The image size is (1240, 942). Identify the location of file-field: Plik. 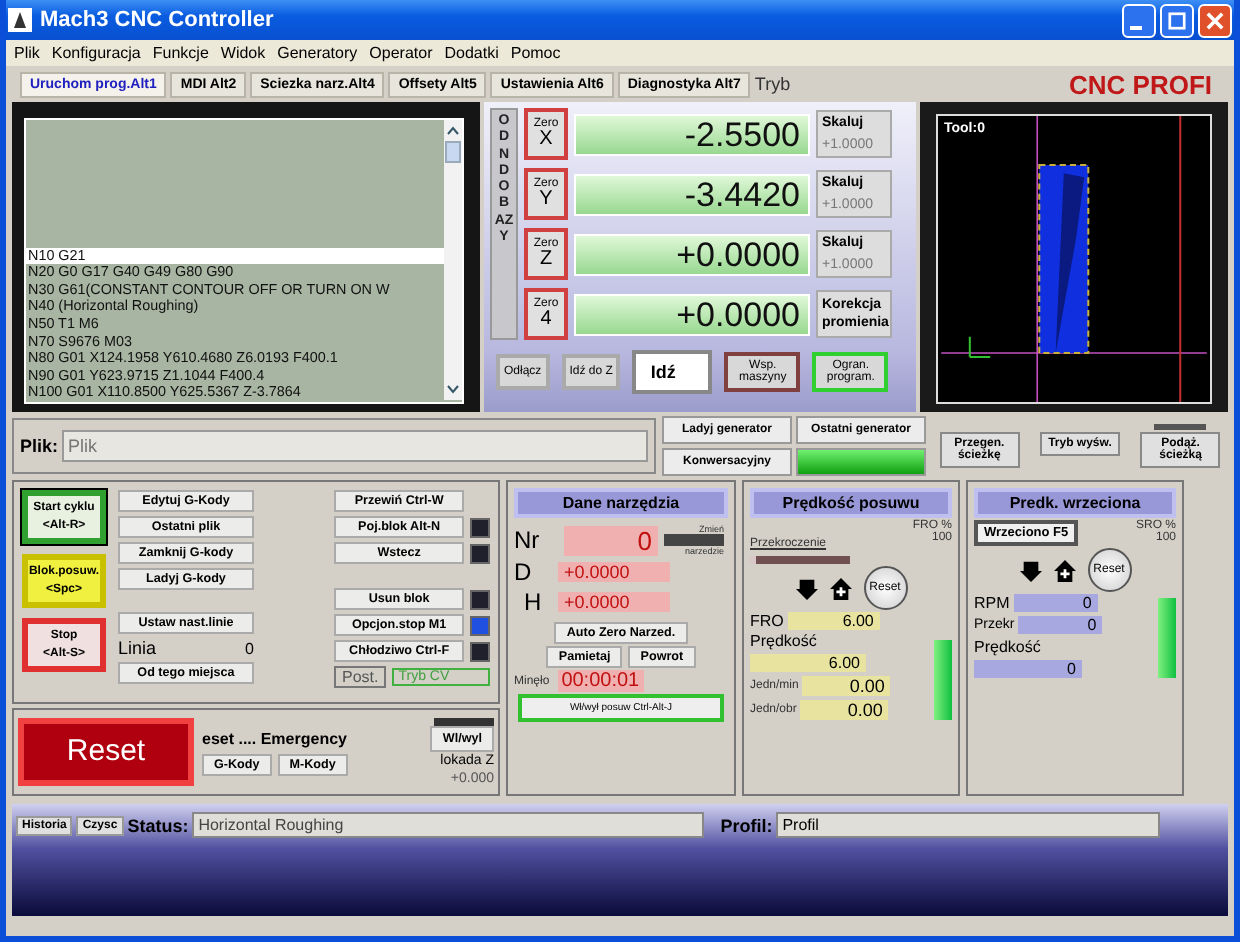
(355, 446).